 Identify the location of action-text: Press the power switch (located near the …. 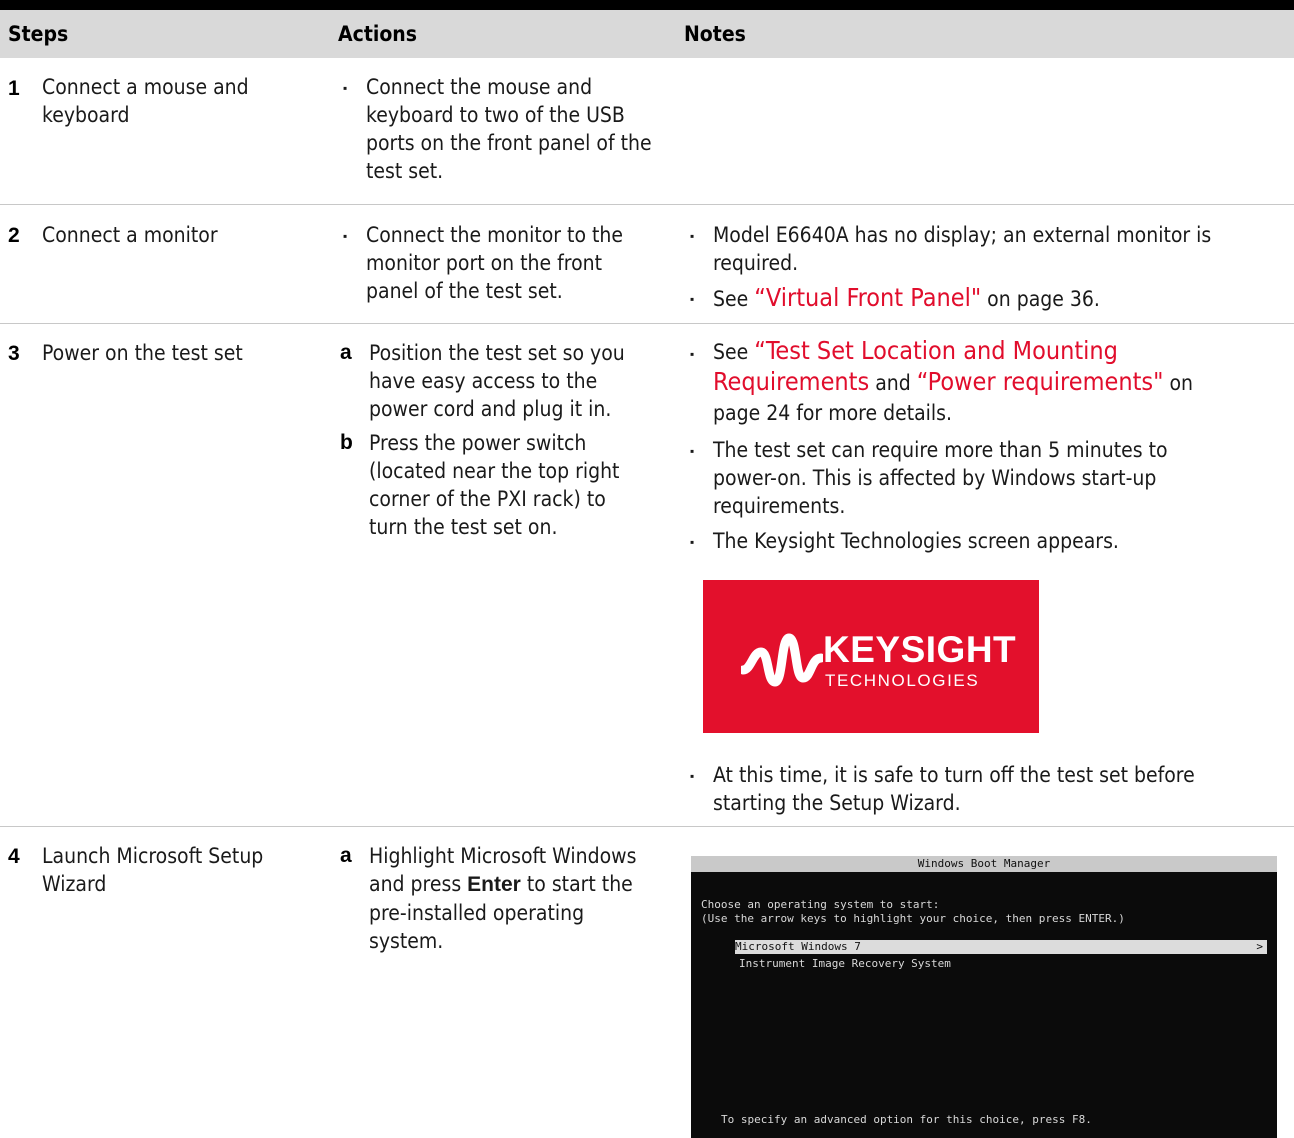
(494, 485).